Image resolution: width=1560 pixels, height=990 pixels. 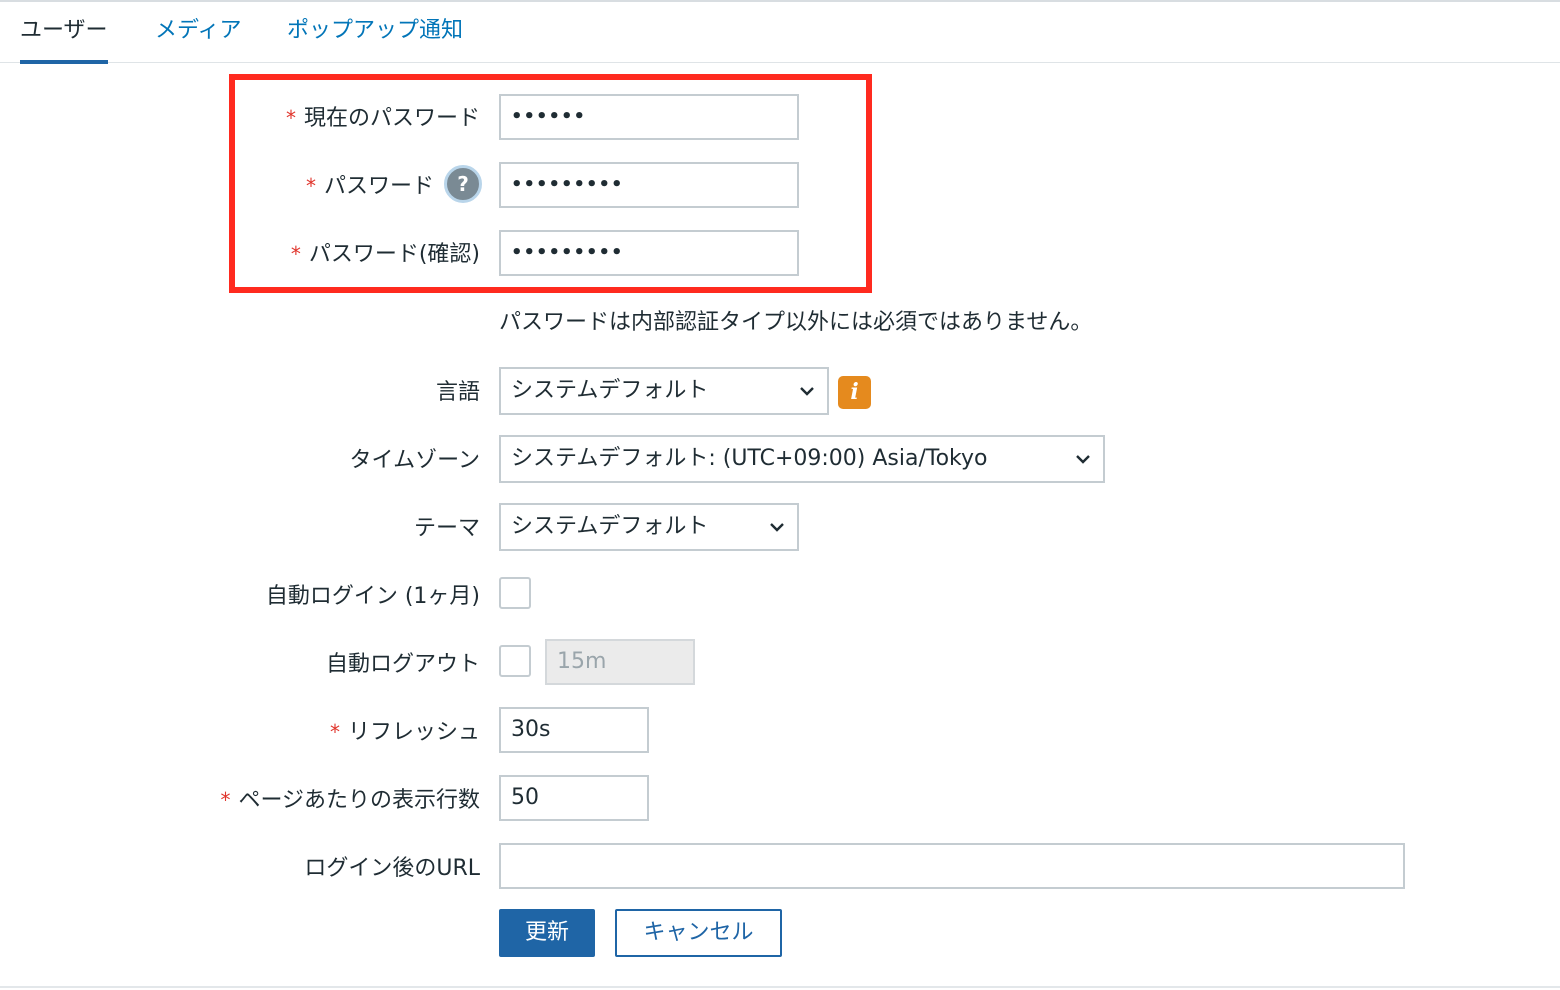 I want to click on language-label: 言語, so click(x=457, y=392).